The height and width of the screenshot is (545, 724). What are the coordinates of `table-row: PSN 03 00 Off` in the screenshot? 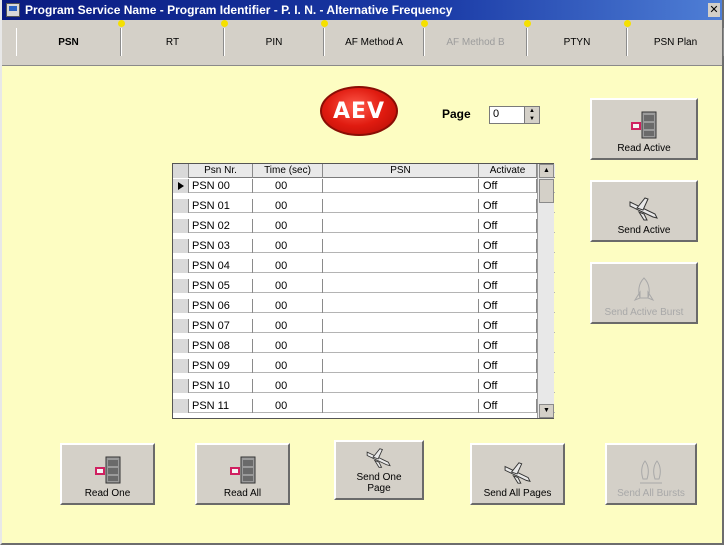 It's located at (364, 246).